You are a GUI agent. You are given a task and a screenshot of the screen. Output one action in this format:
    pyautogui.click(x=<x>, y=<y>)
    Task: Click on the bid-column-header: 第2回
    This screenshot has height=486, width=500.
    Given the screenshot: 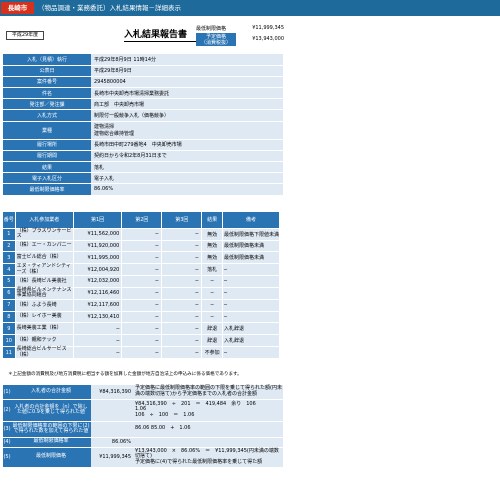 What is the action you would take?
    pyautogui.click(x=142, y=220)
    